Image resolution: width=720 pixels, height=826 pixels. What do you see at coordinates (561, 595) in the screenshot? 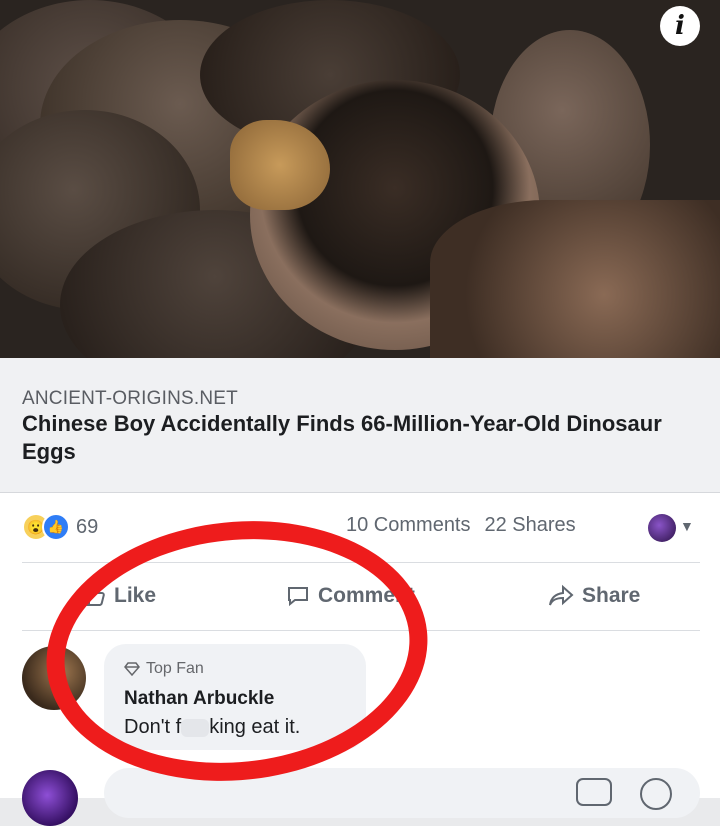
I see `share-icon` at bounding box center [561, 595].